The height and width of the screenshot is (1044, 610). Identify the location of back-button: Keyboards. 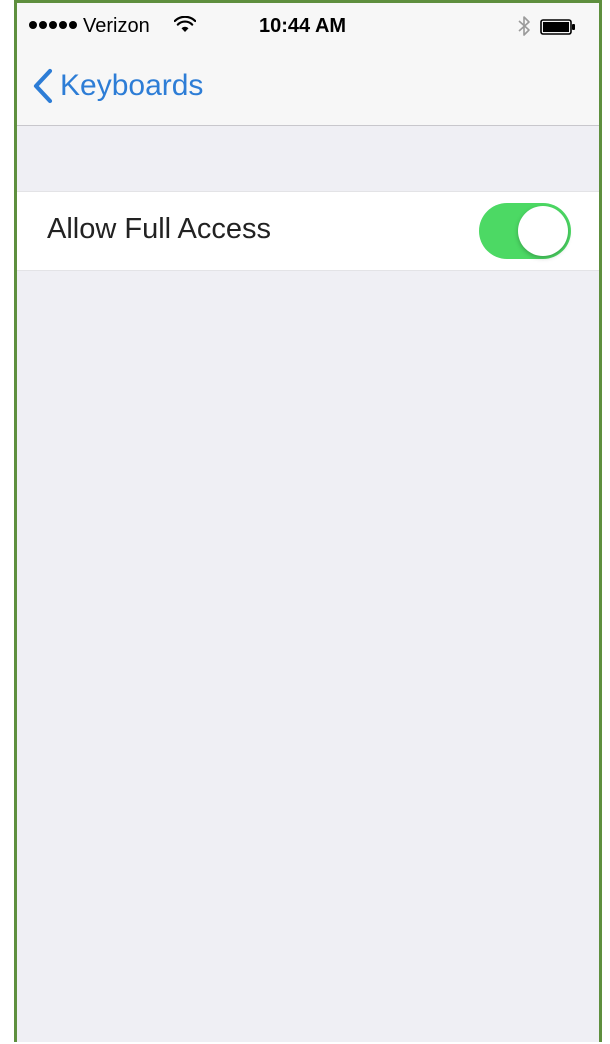
(117, 86).